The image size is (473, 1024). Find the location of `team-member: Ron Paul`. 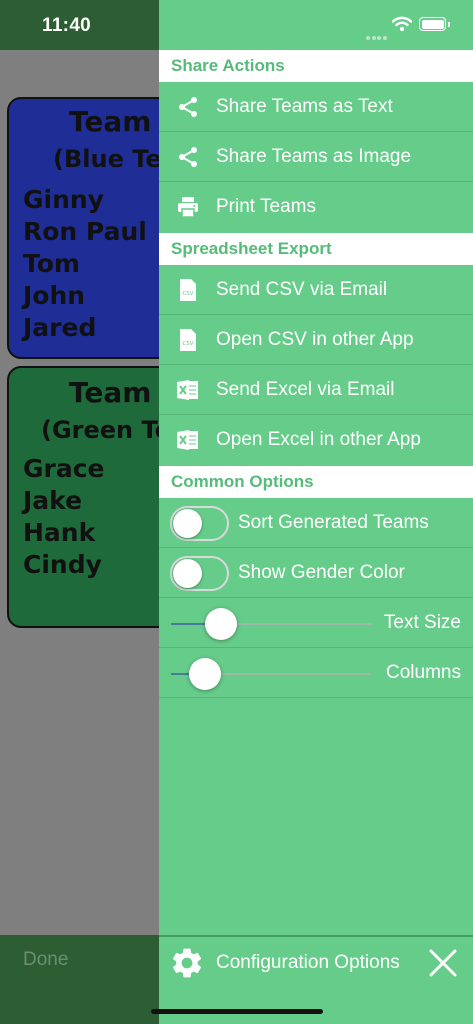

team-member: Ron Paul is located at coordinates (85, 231).